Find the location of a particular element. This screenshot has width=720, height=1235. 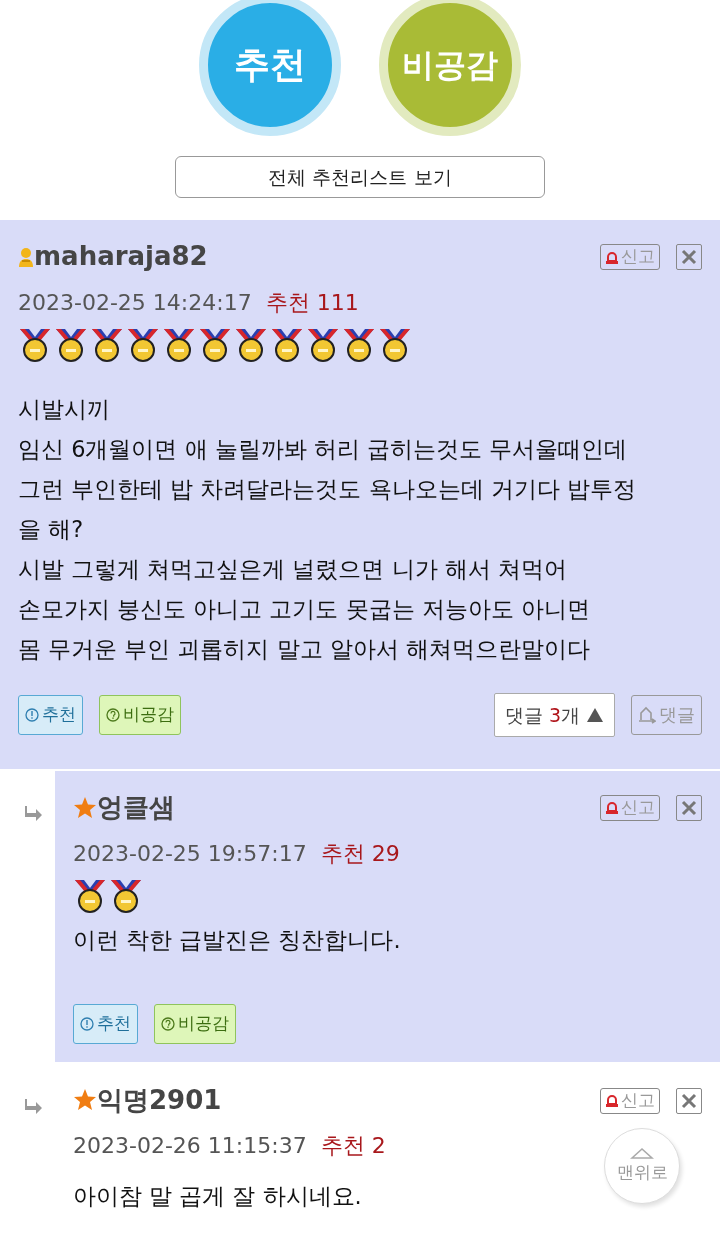

recommend-count: 추천 2 is located at coordinates (353, 1146).